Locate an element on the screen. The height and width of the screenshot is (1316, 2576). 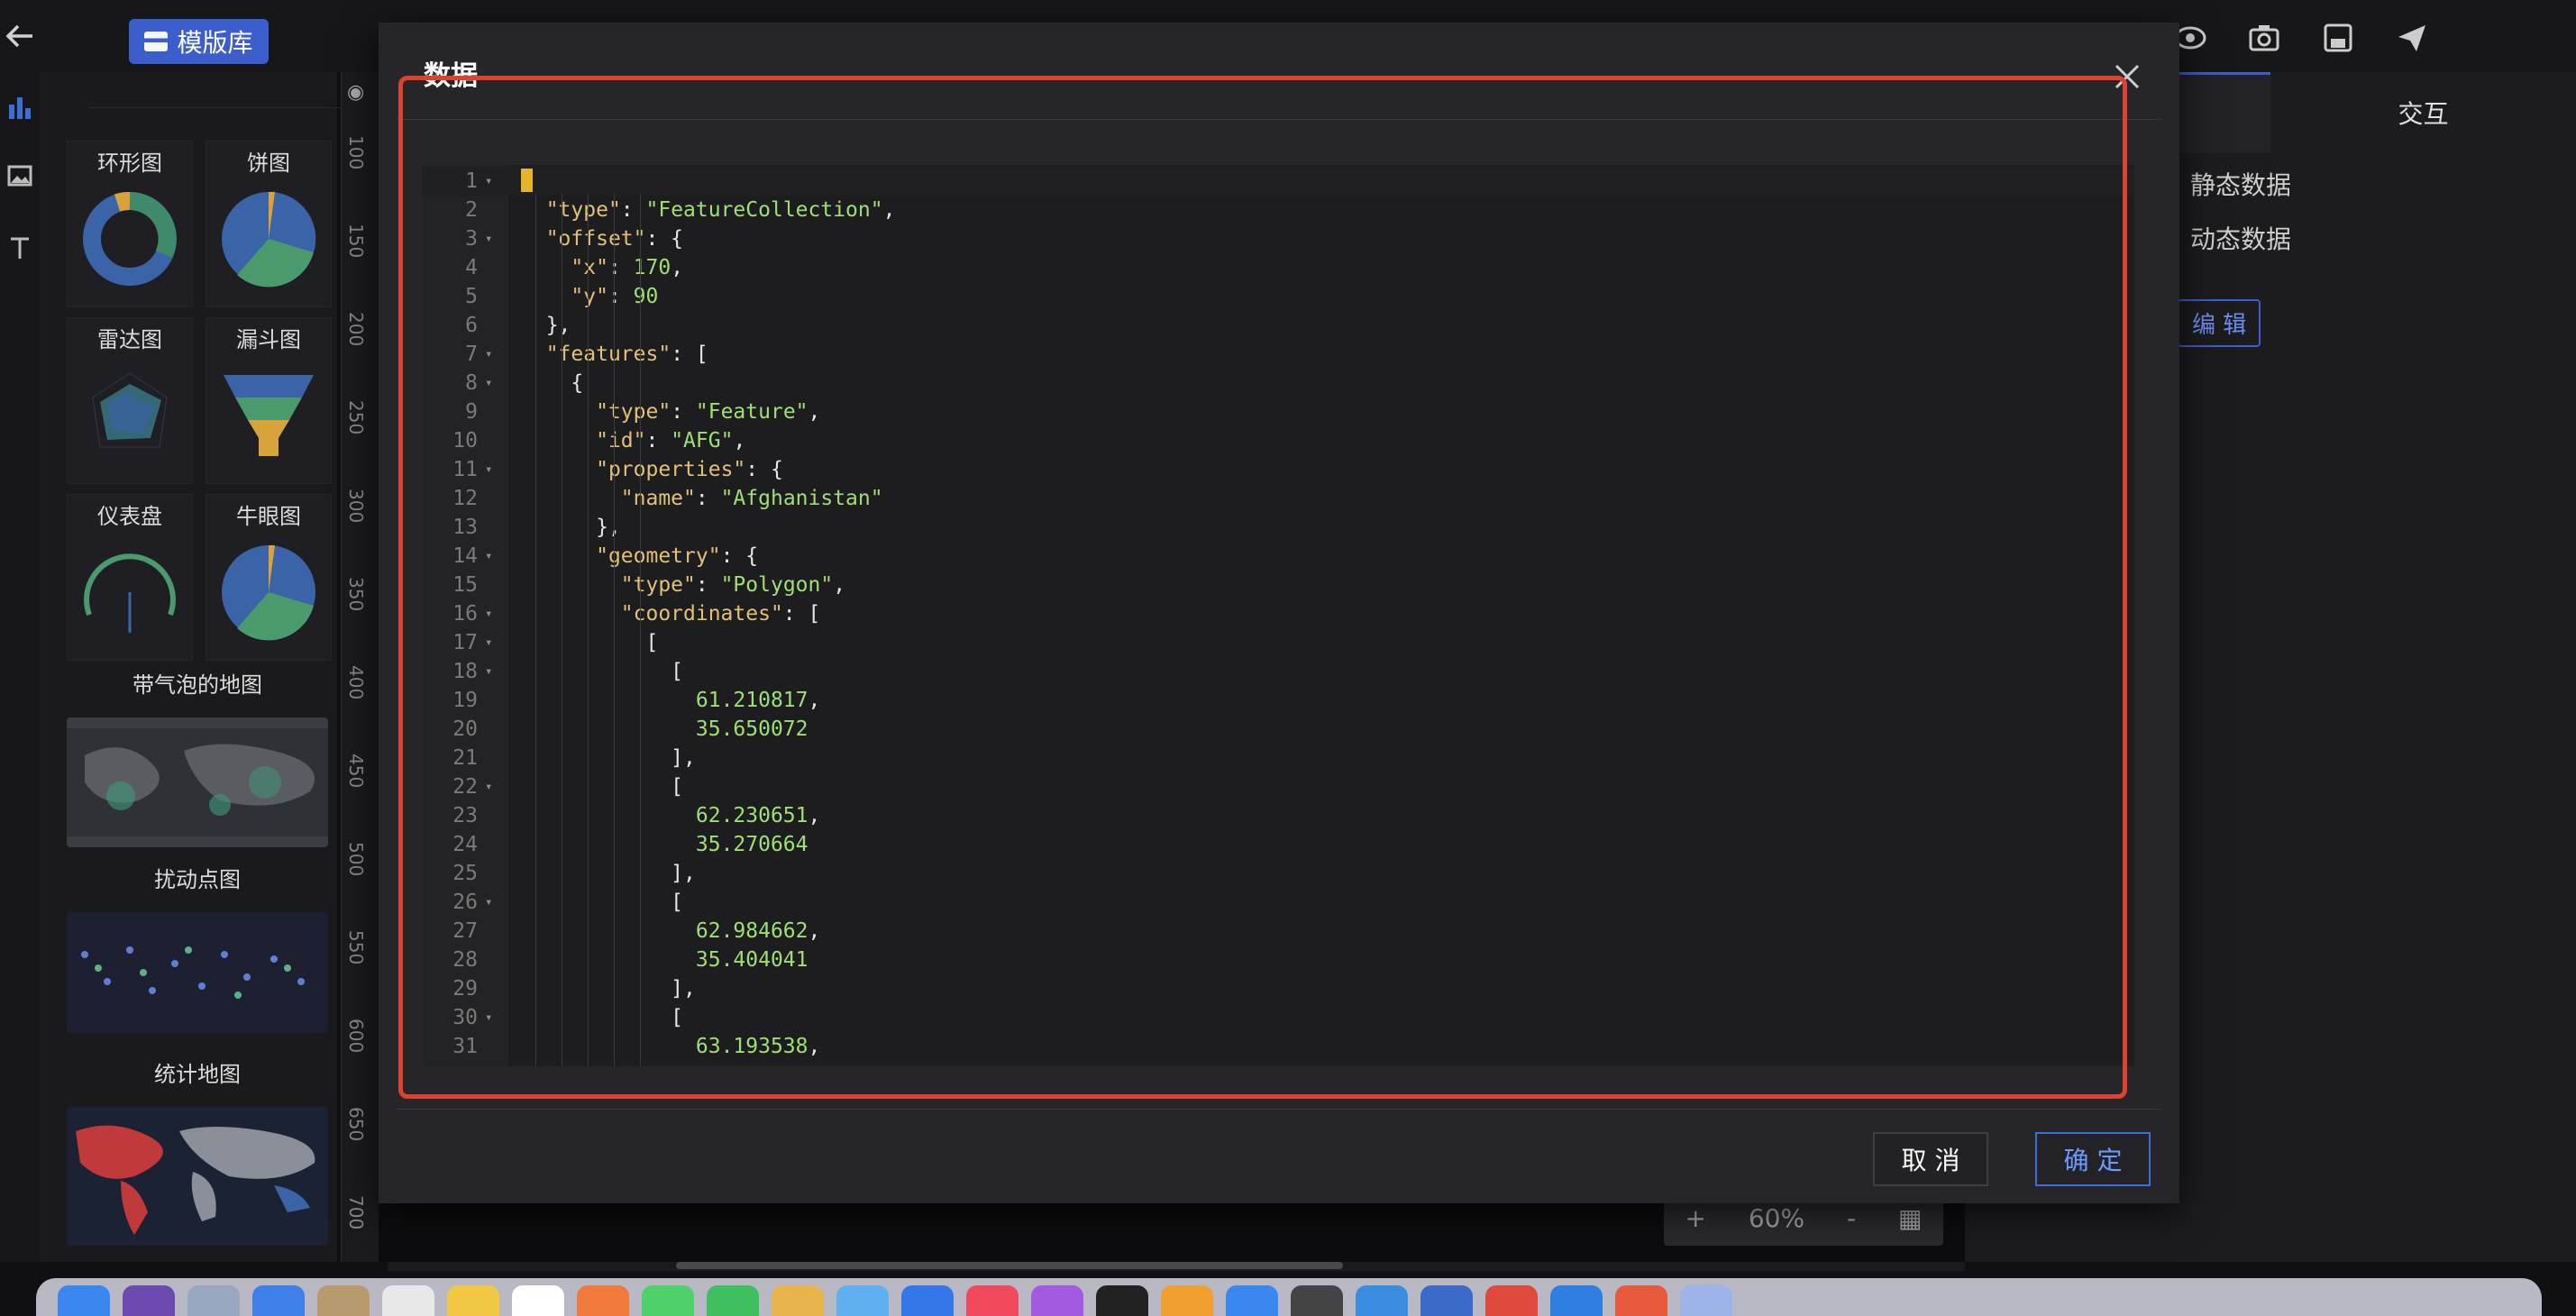
code-line: 23 62.230651, is located at coordinates (1278, 815).